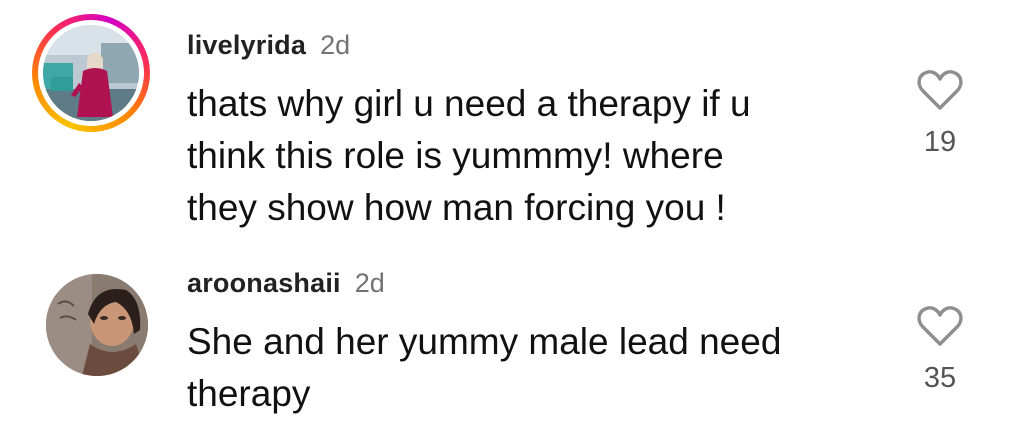 The height and width of the screenshot is (429, 1024). Describe the element at coordinates (940, 378) in the screenshot. I see `like-count: 35` at that location.